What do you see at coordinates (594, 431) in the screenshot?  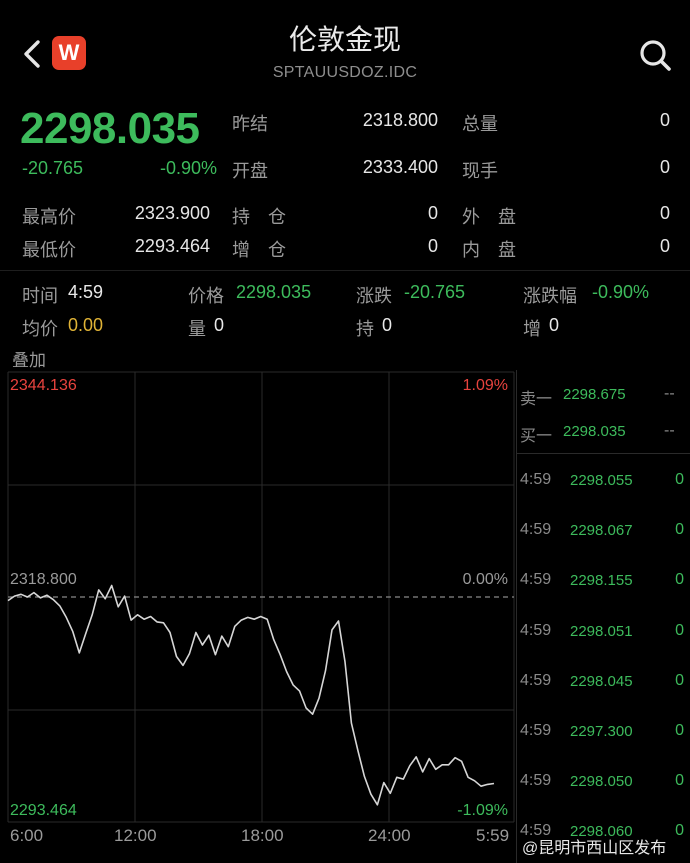 I see `buy1-price: 2298.035` at bounding box center [594, 431].